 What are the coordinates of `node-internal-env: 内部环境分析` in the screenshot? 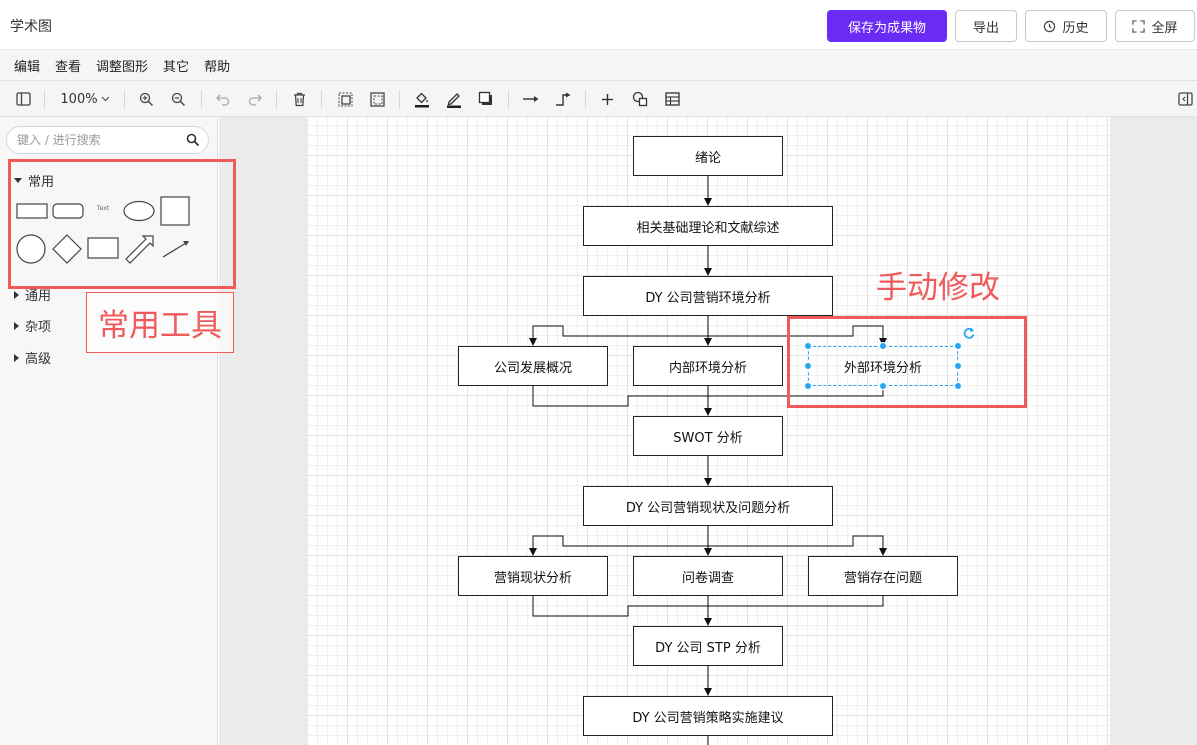 It's located at (708, 366).